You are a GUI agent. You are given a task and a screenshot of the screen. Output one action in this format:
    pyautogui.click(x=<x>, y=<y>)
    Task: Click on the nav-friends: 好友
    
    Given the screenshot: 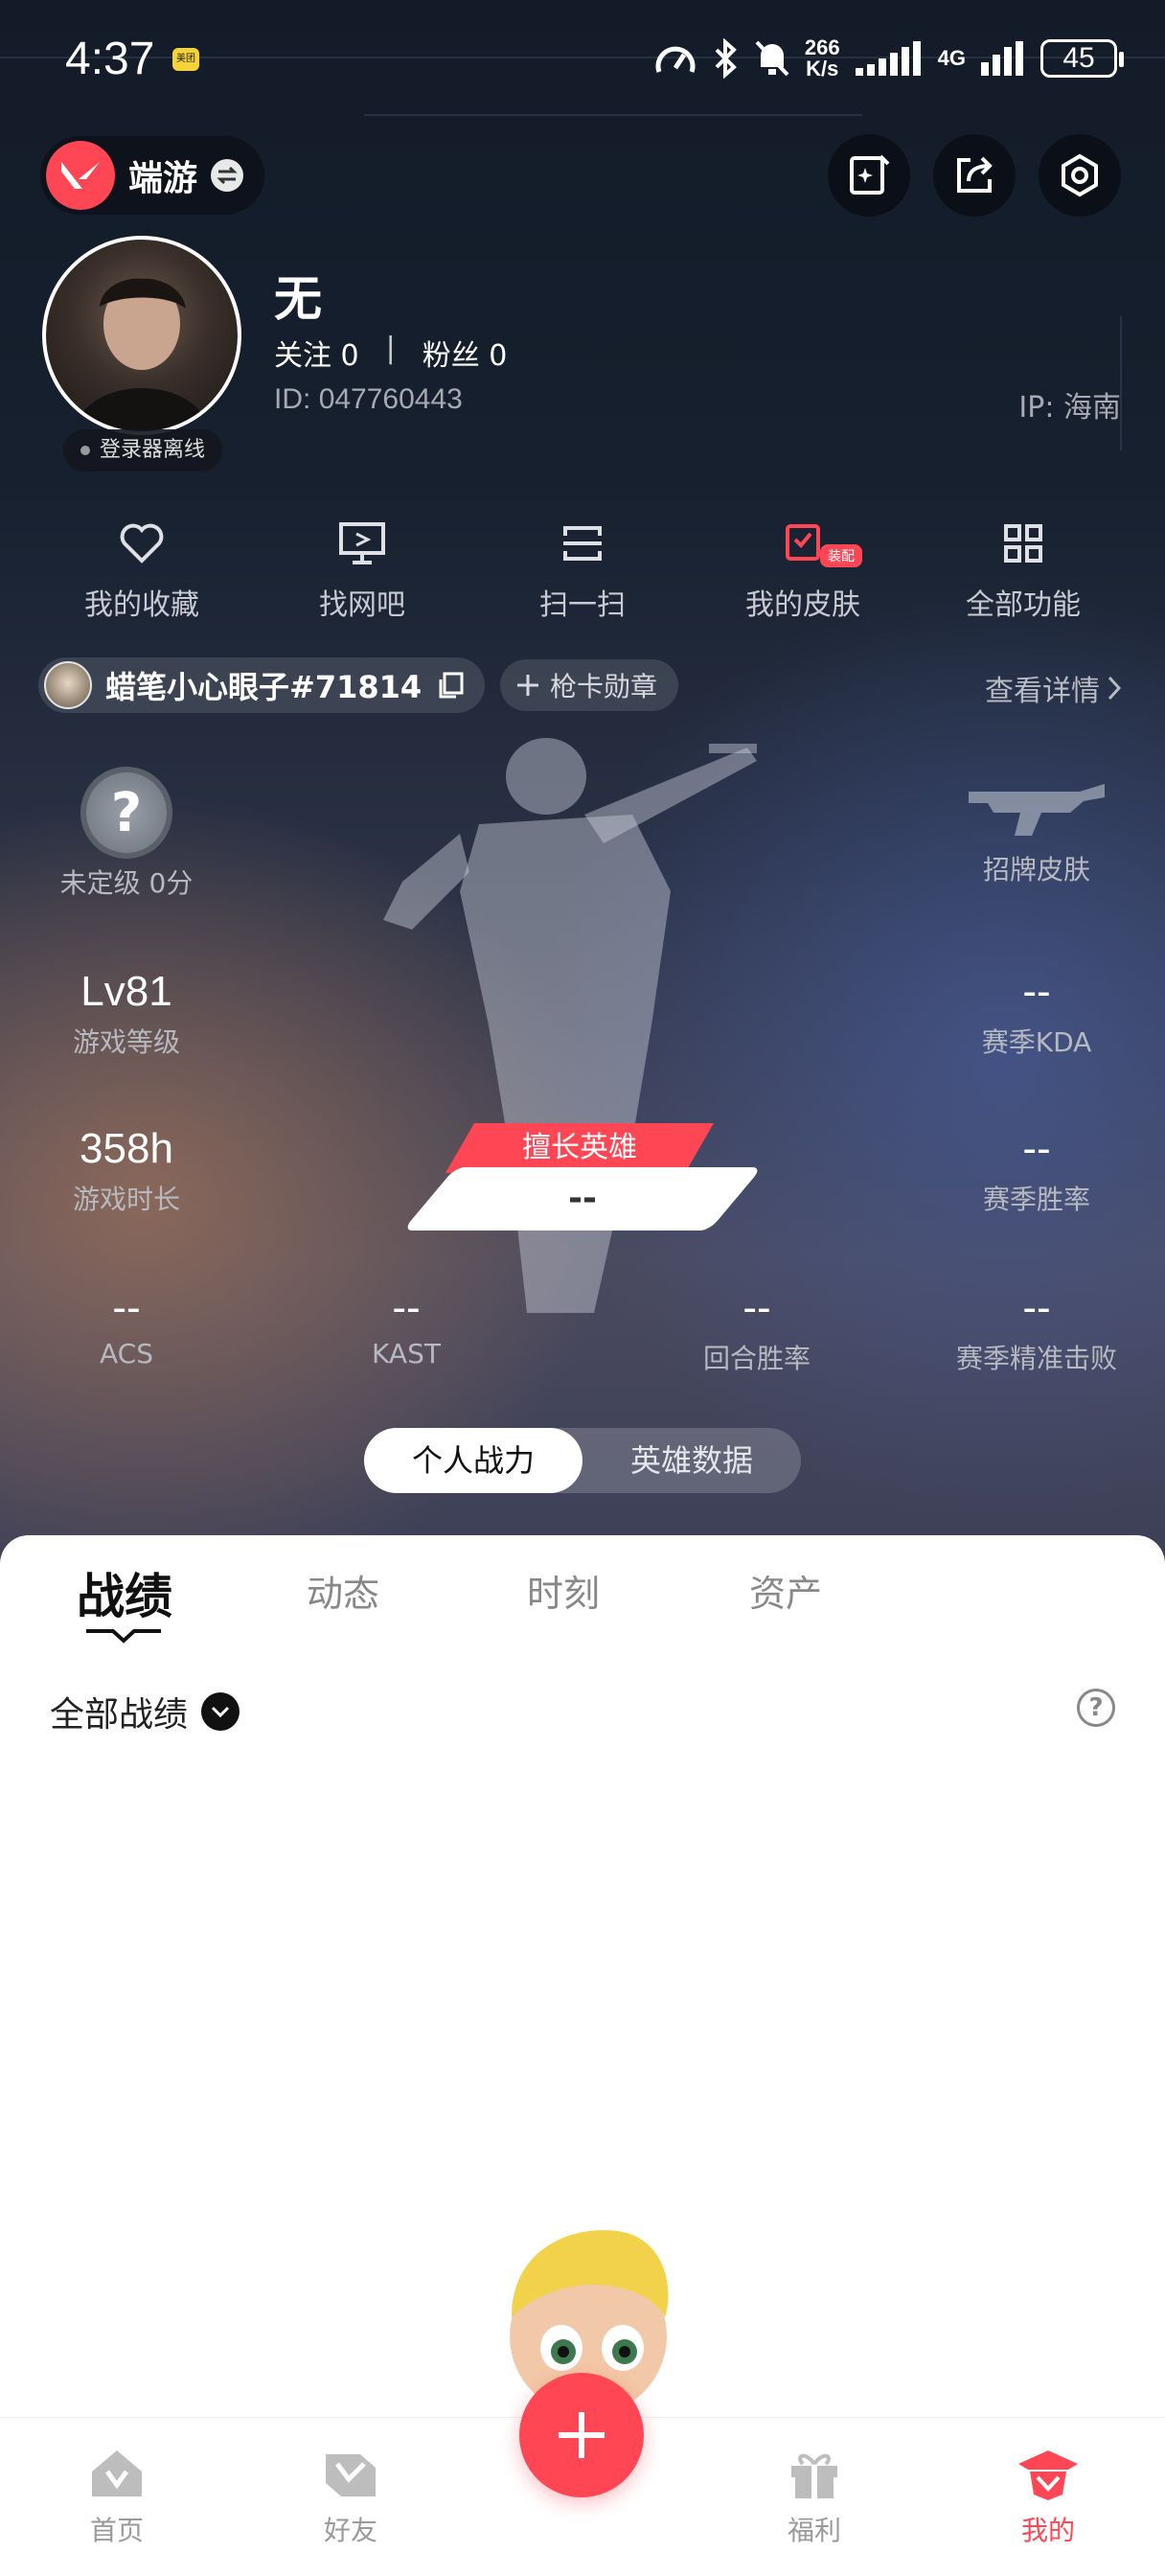 What is the action you would take?
    pyautogui.click(x=351, y=2495)
    